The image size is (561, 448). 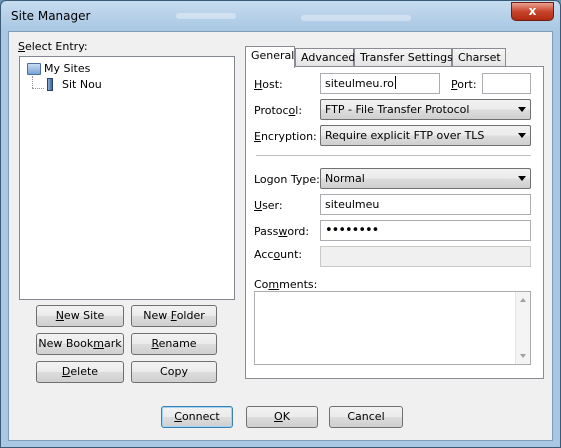 What do you see at coordinates (50, 84) in the screenshot?
I see `server-icon` at bounding box center [50, 84].